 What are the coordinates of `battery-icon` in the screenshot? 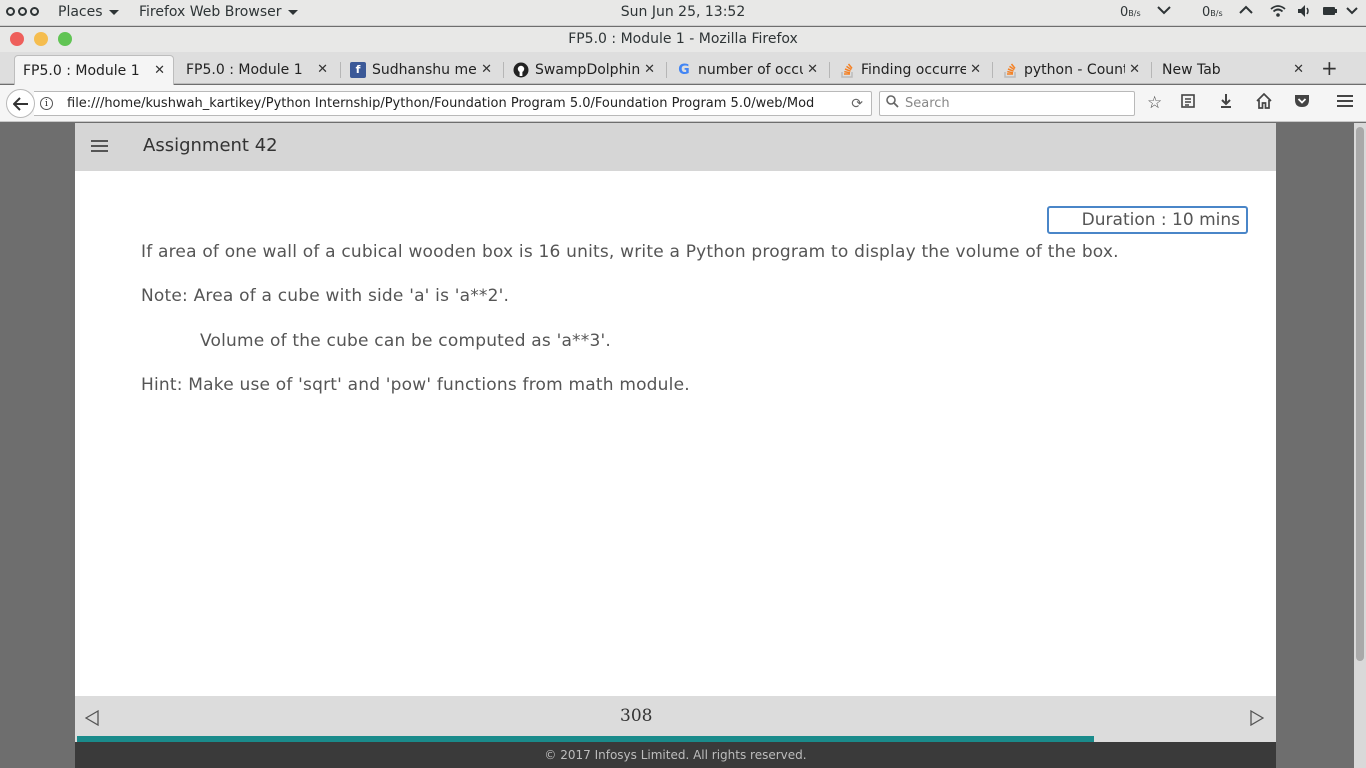 It's located at (1330, 13).